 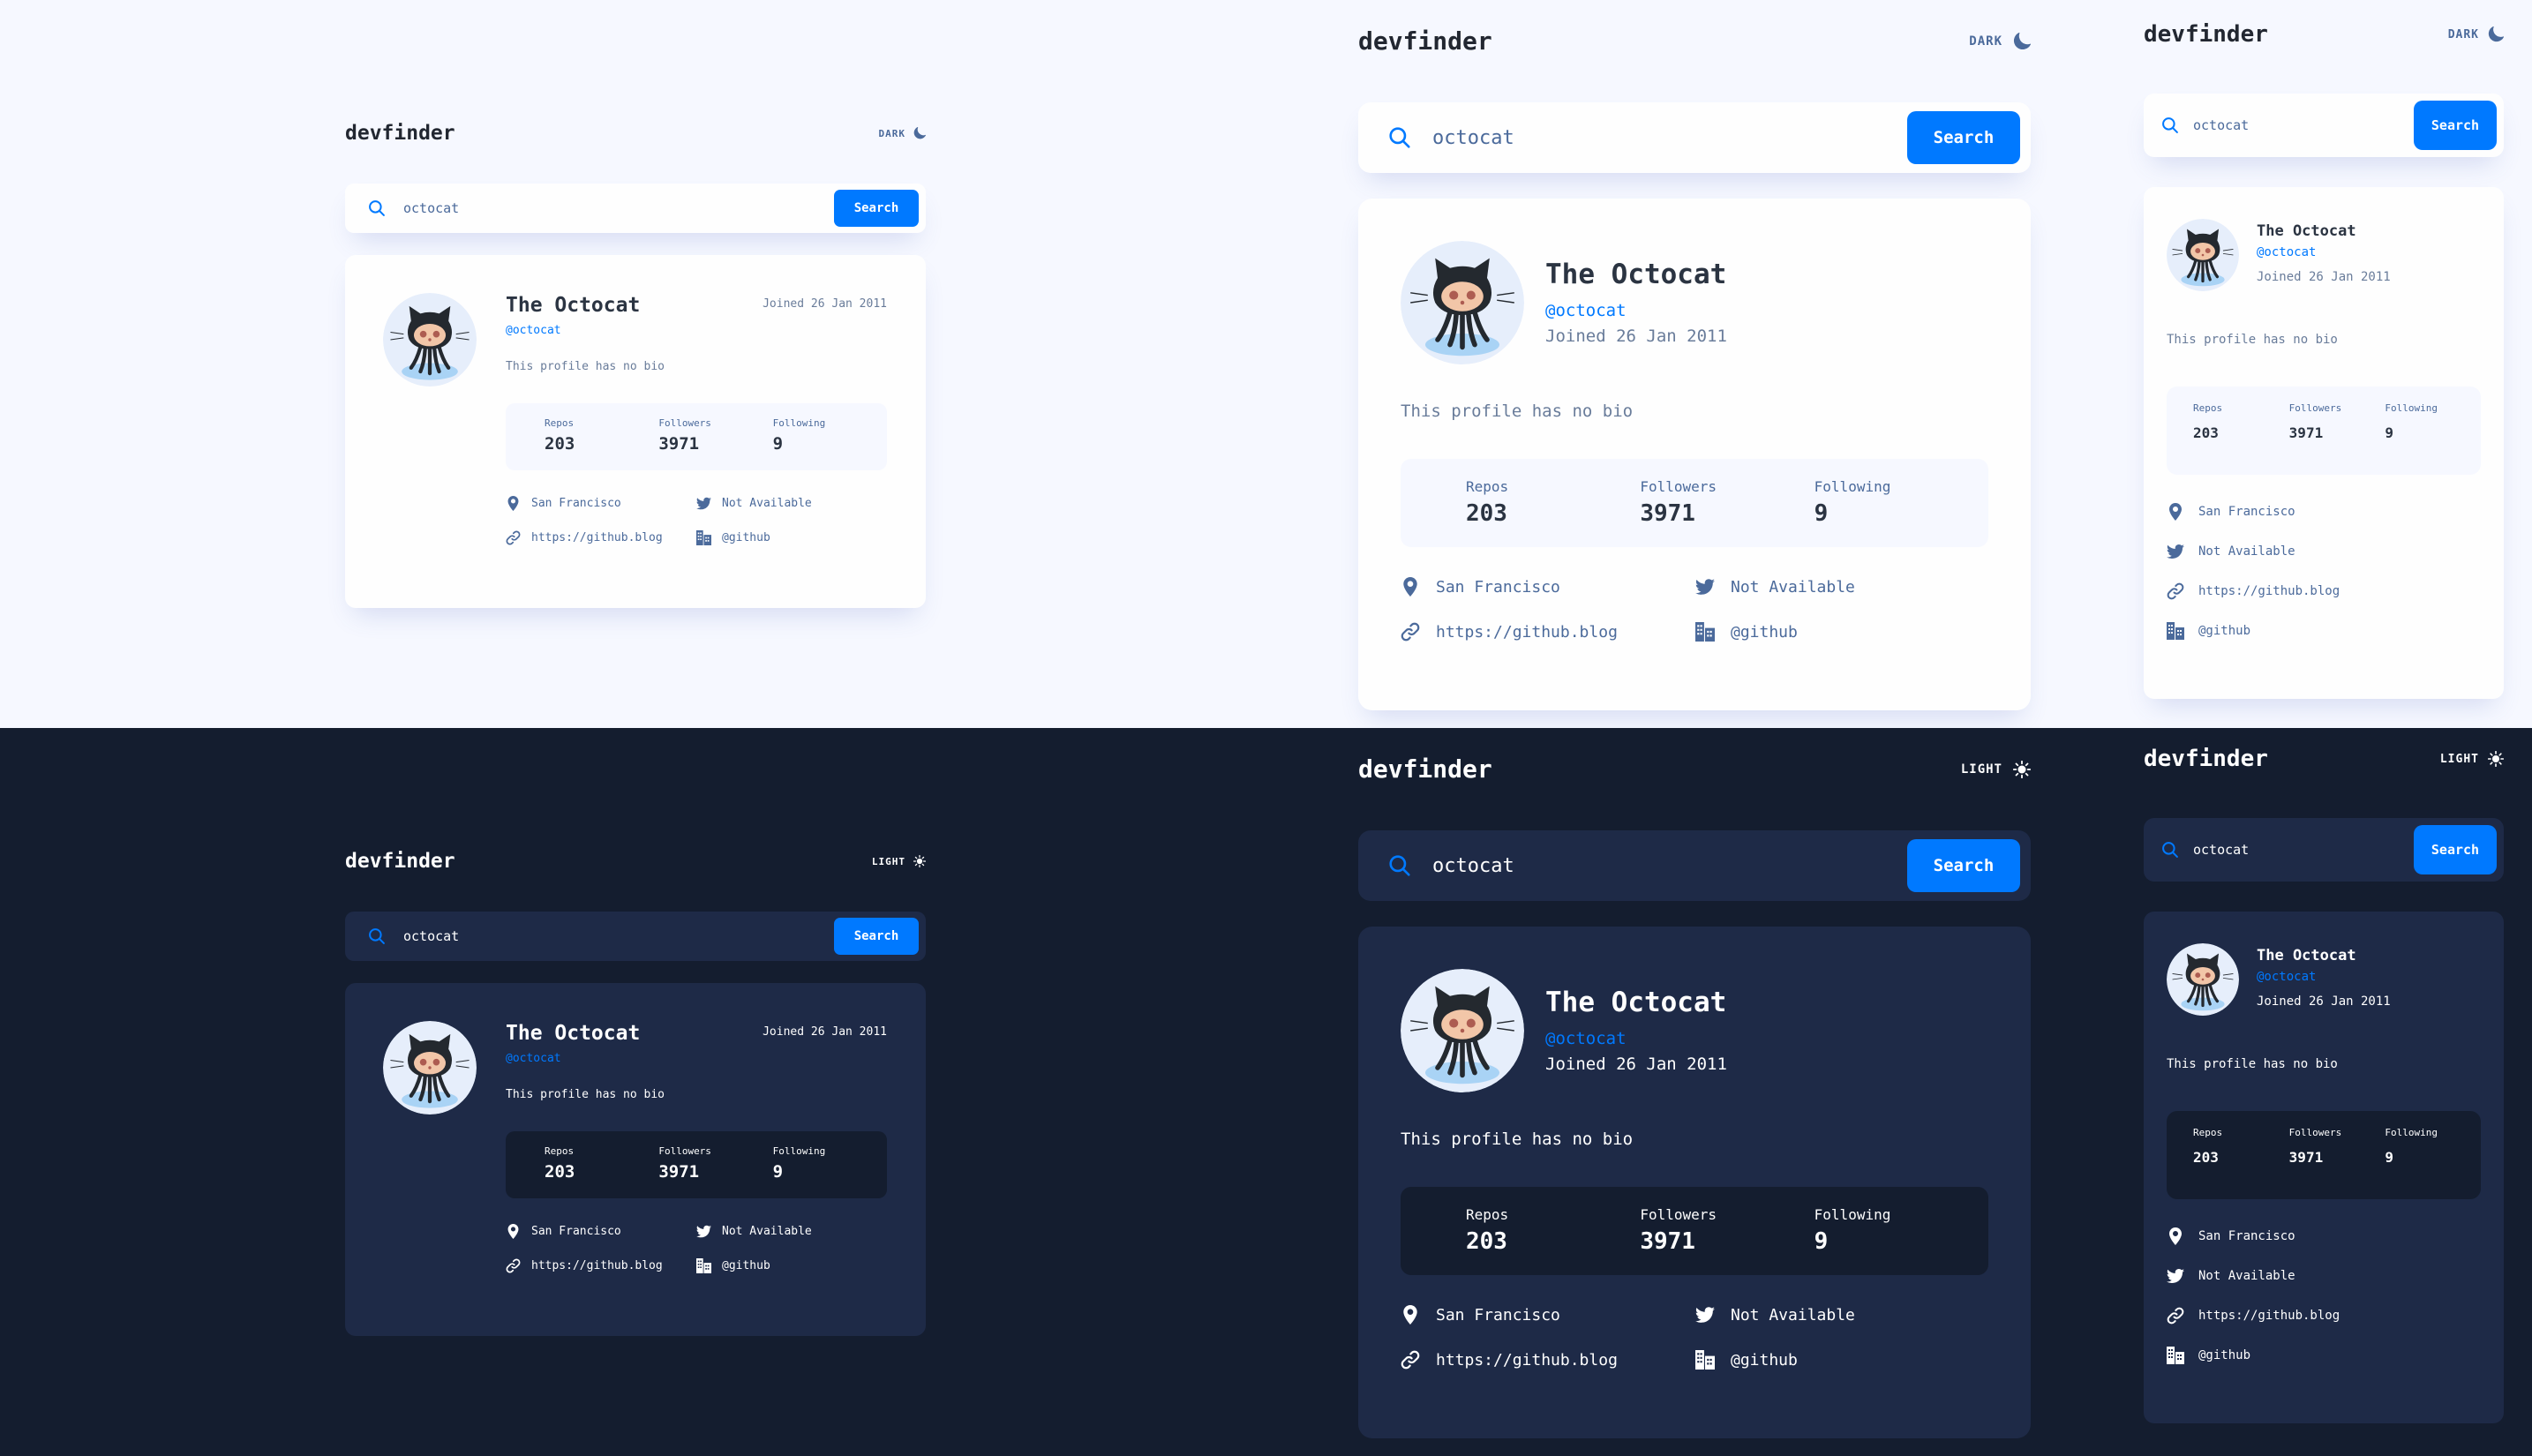 I want to click on location-item: San Francisco, so click(x=563, y=1231).